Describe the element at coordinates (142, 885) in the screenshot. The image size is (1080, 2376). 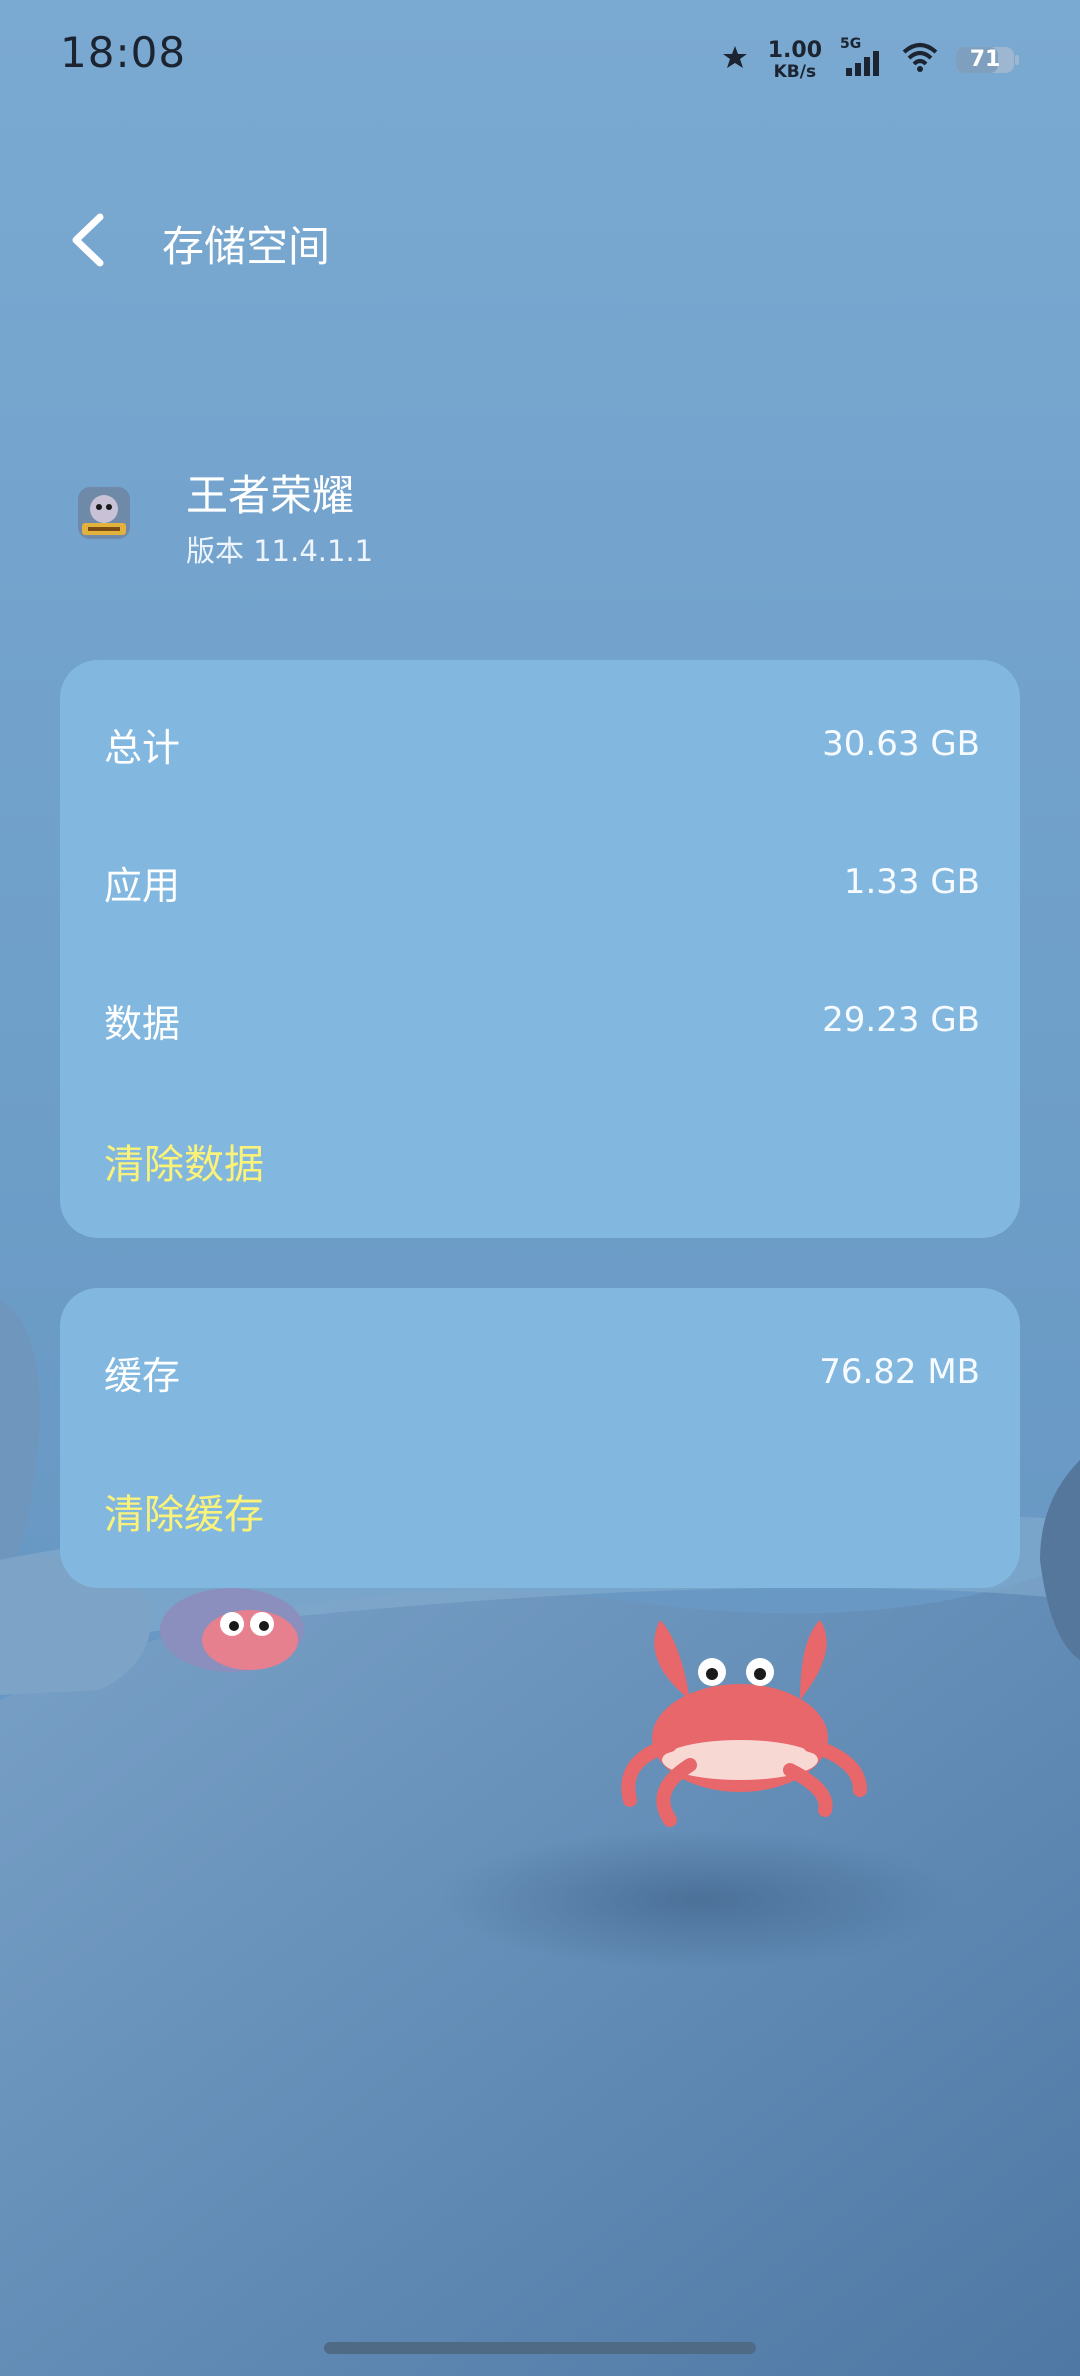
I see `row-label: 应用` at that location.